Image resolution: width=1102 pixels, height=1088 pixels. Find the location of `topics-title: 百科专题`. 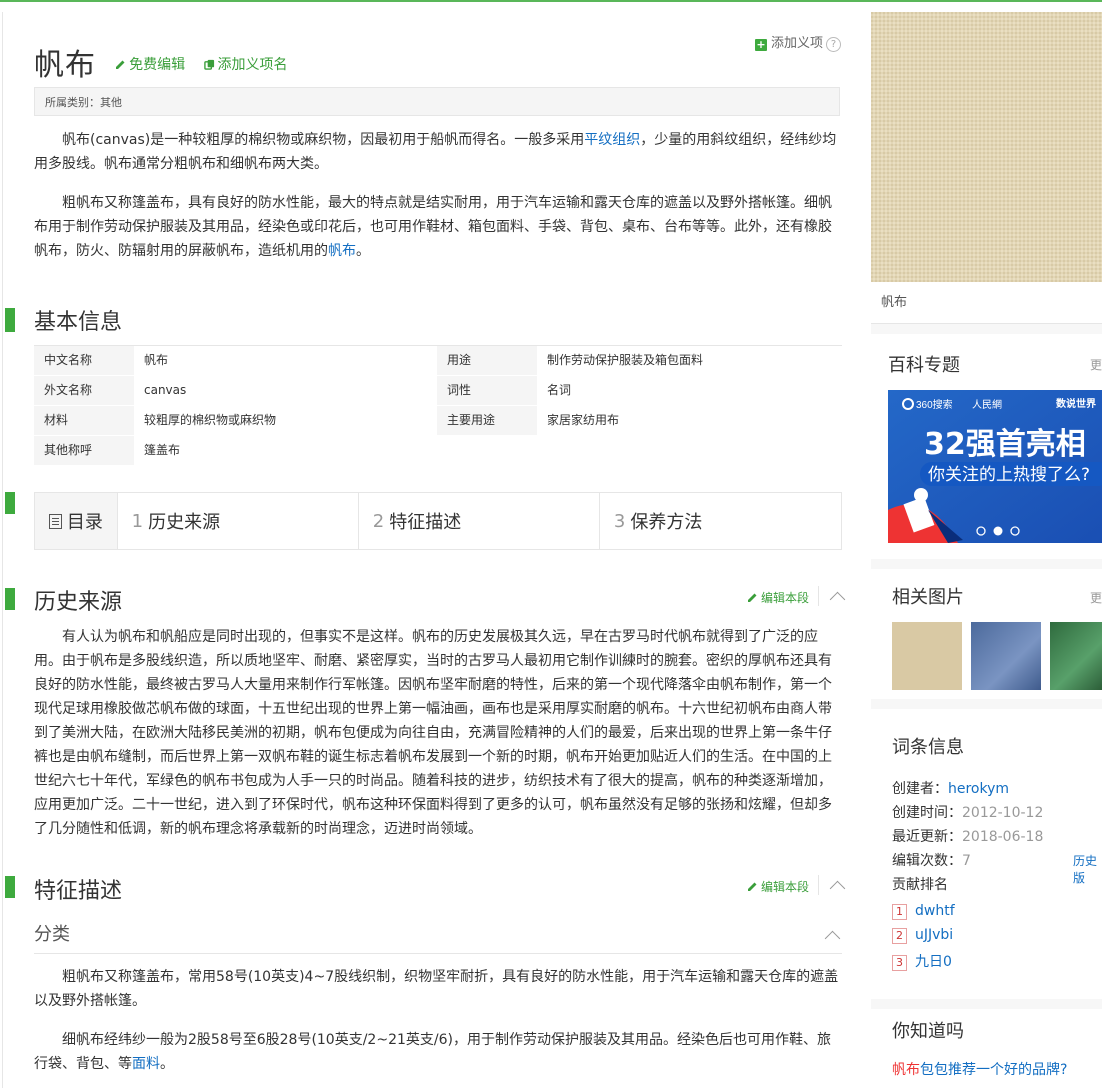

topics-title: 百科专题 is located at coordinates (924, 365).